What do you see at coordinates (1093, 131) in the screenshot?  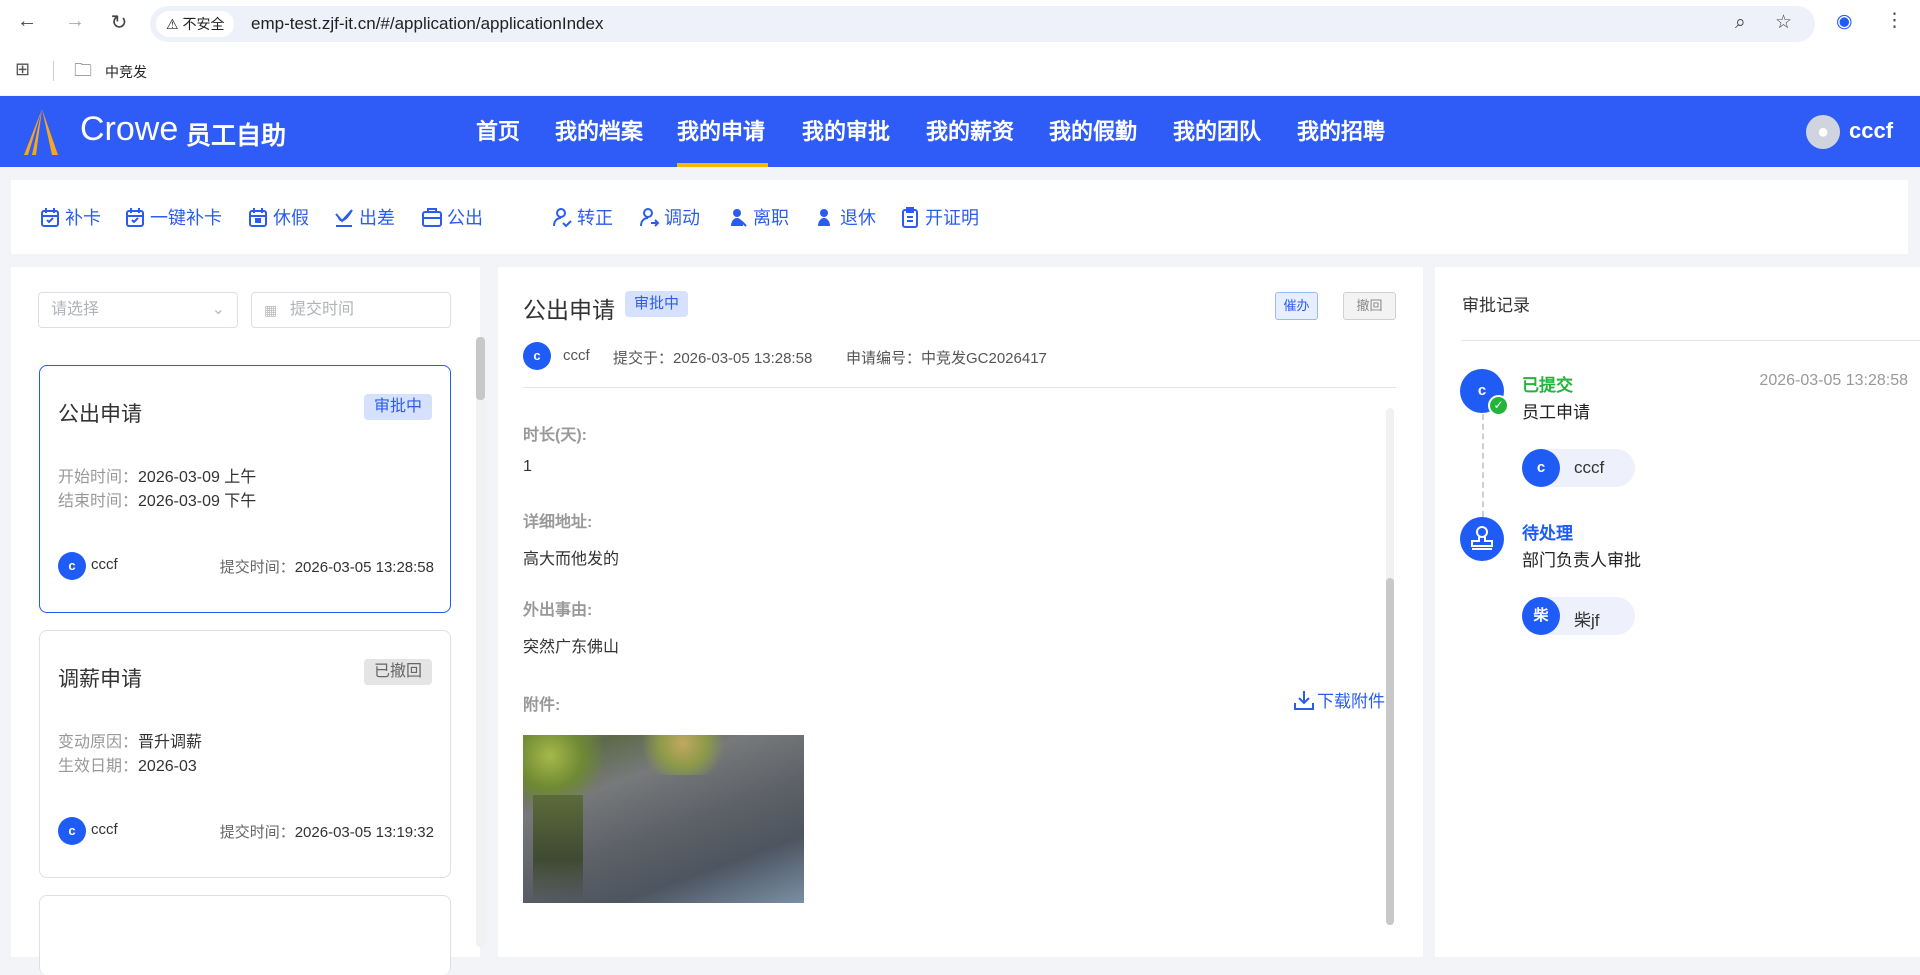 I see `nav-attendance: 我的假勤` at bounding box center [1093, 131].